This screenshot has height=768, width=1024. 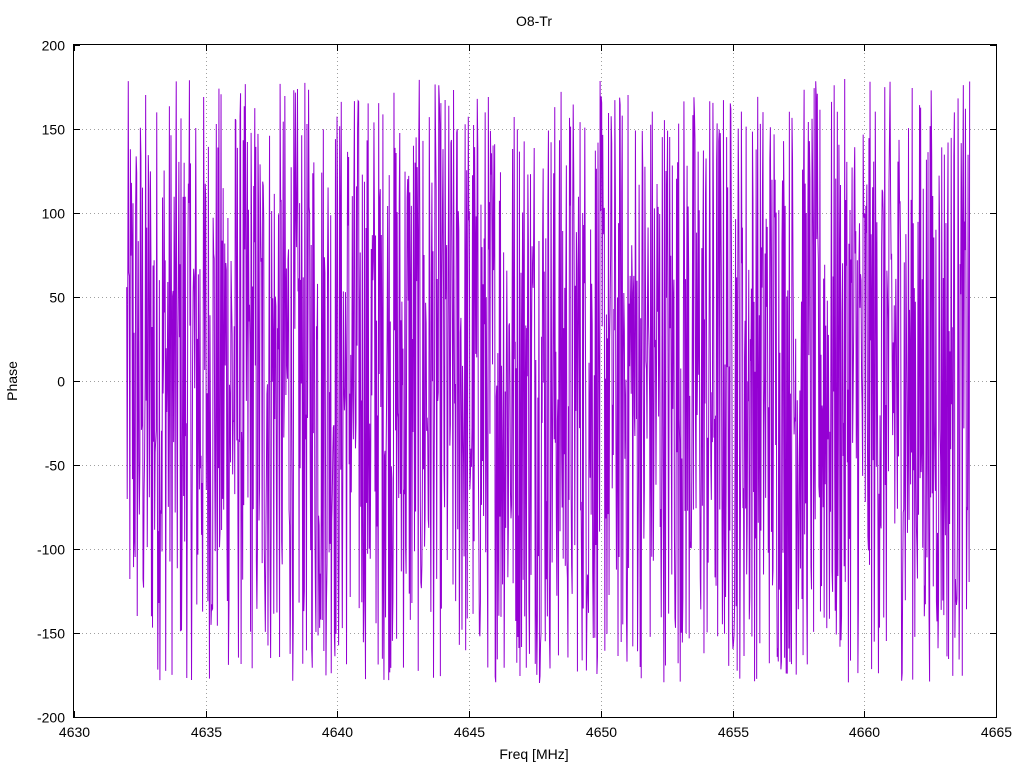 What do you see at coordinates (54, 130) in the screenshot?
I see `y-tick-label: 150` at bounding box center [54, 130].